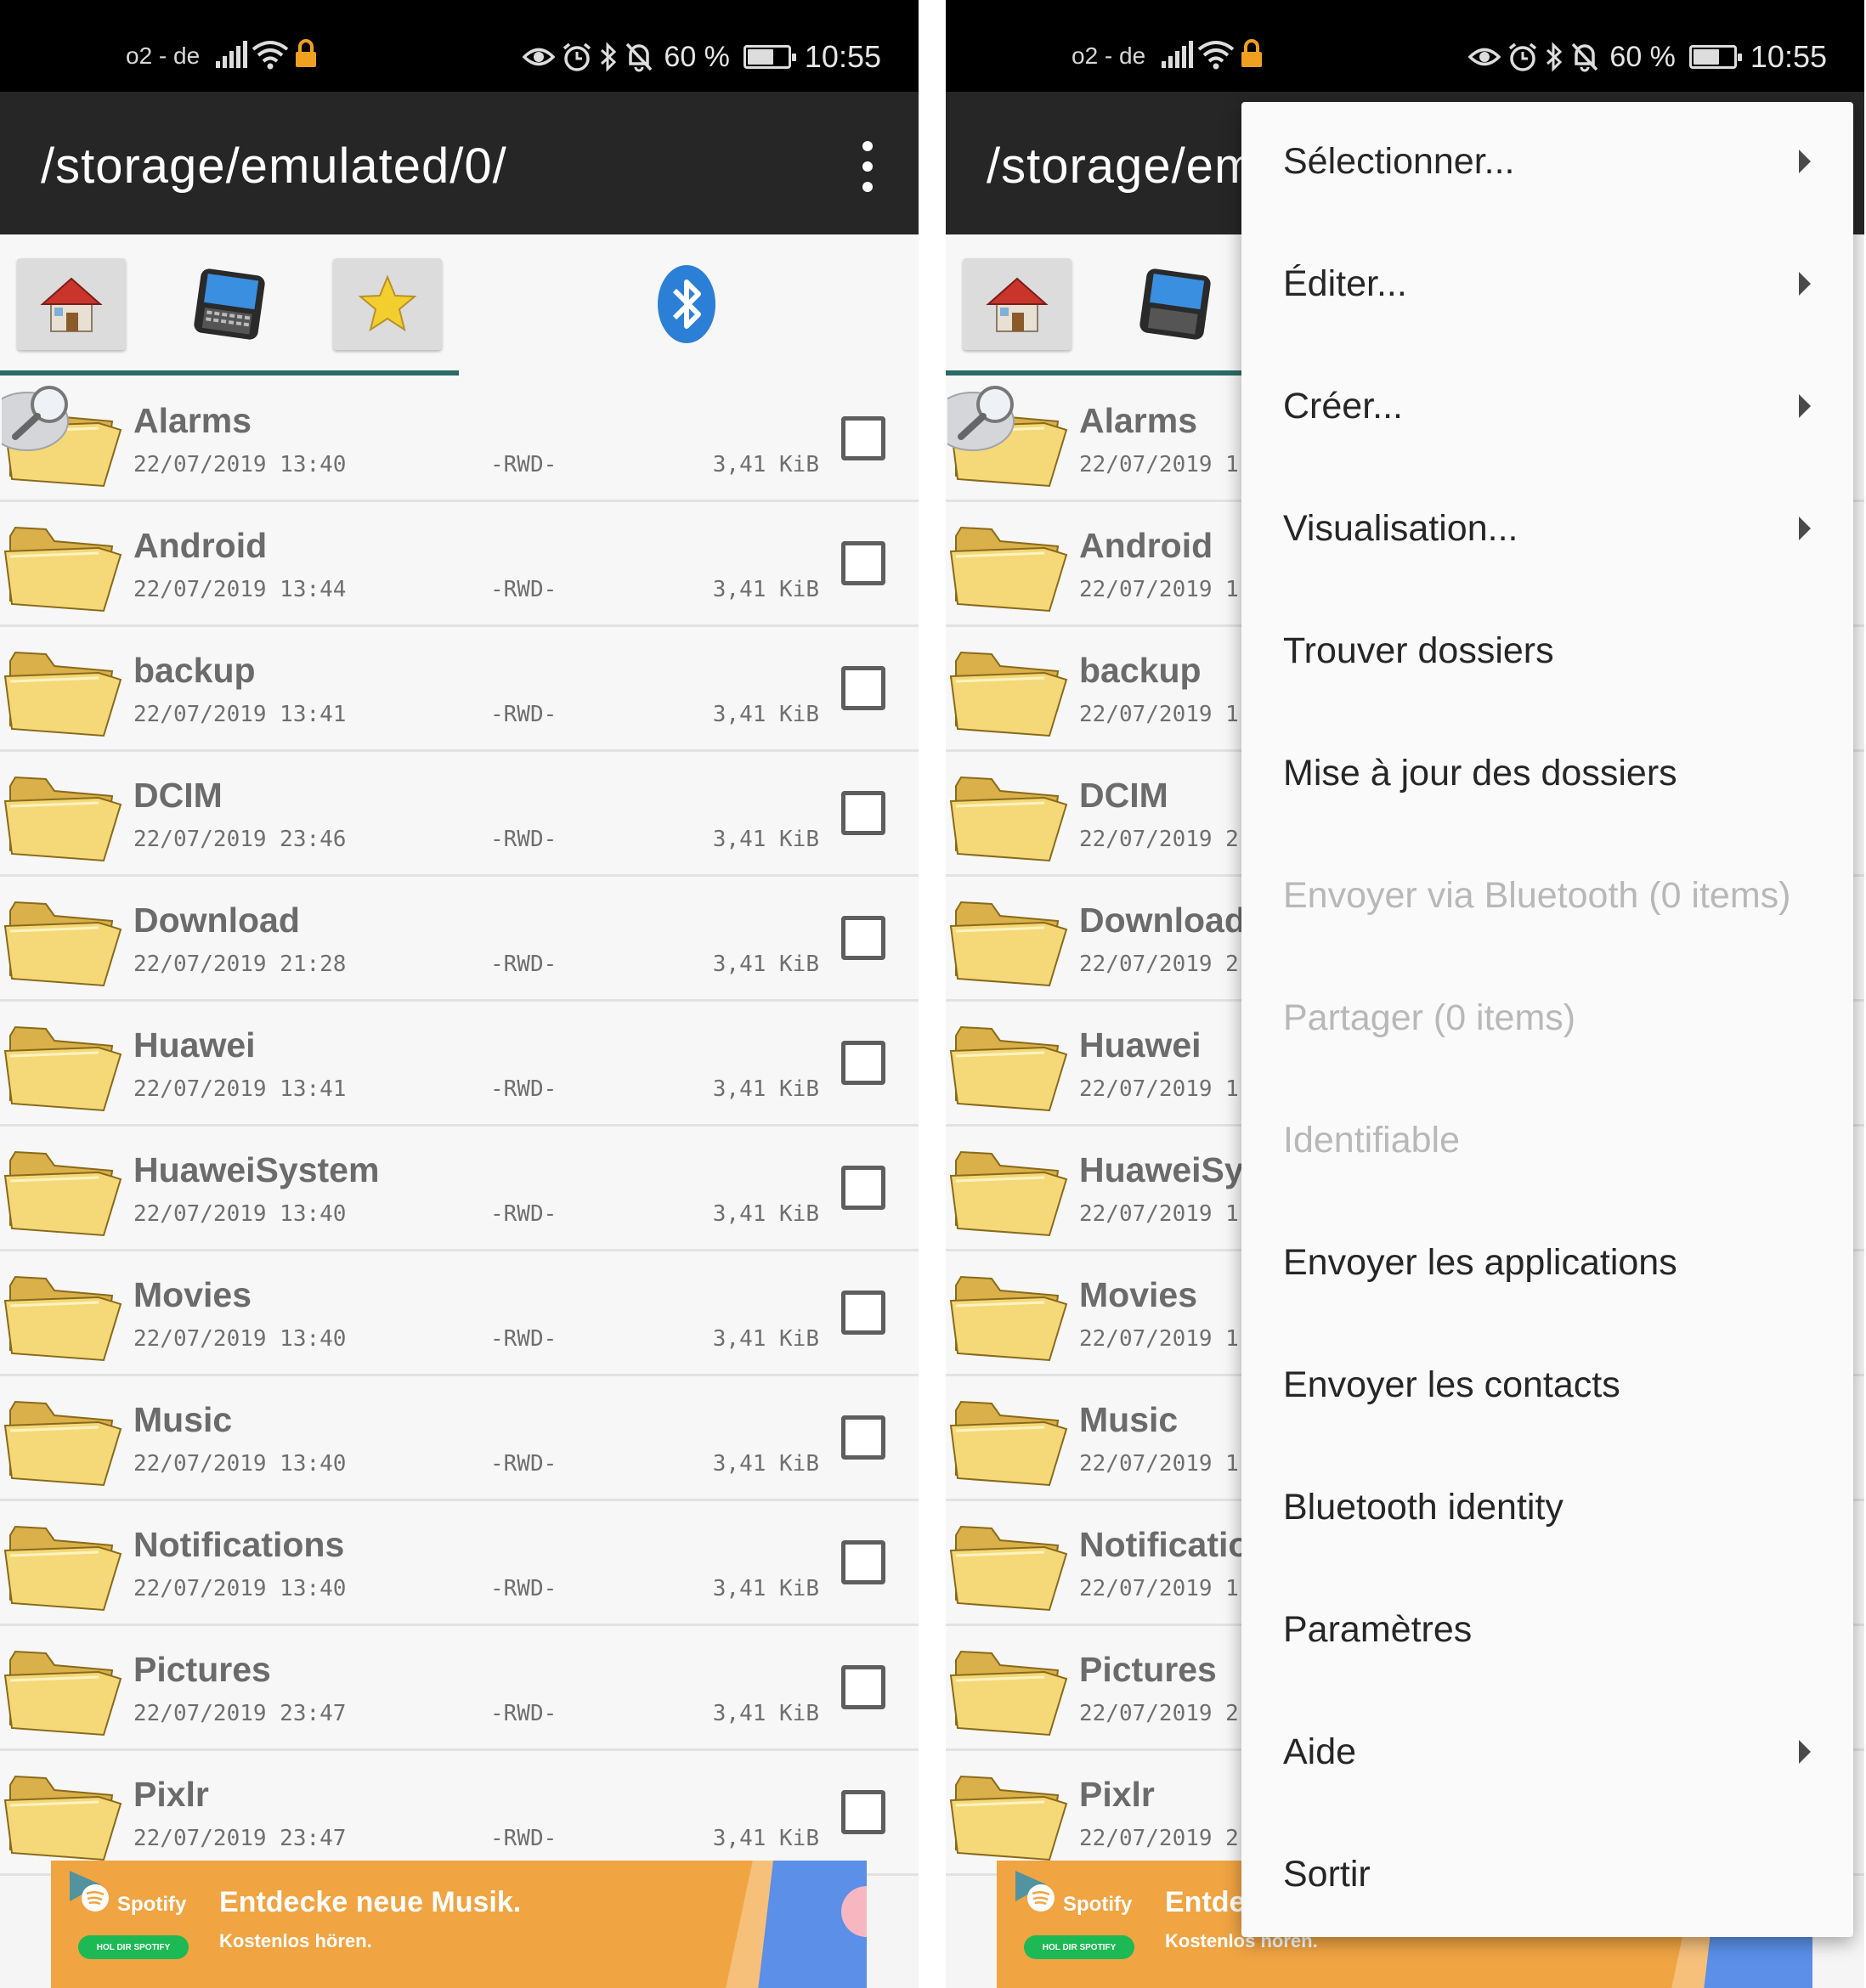  I want to click on file-name: Notifications, so click(239, 1544).